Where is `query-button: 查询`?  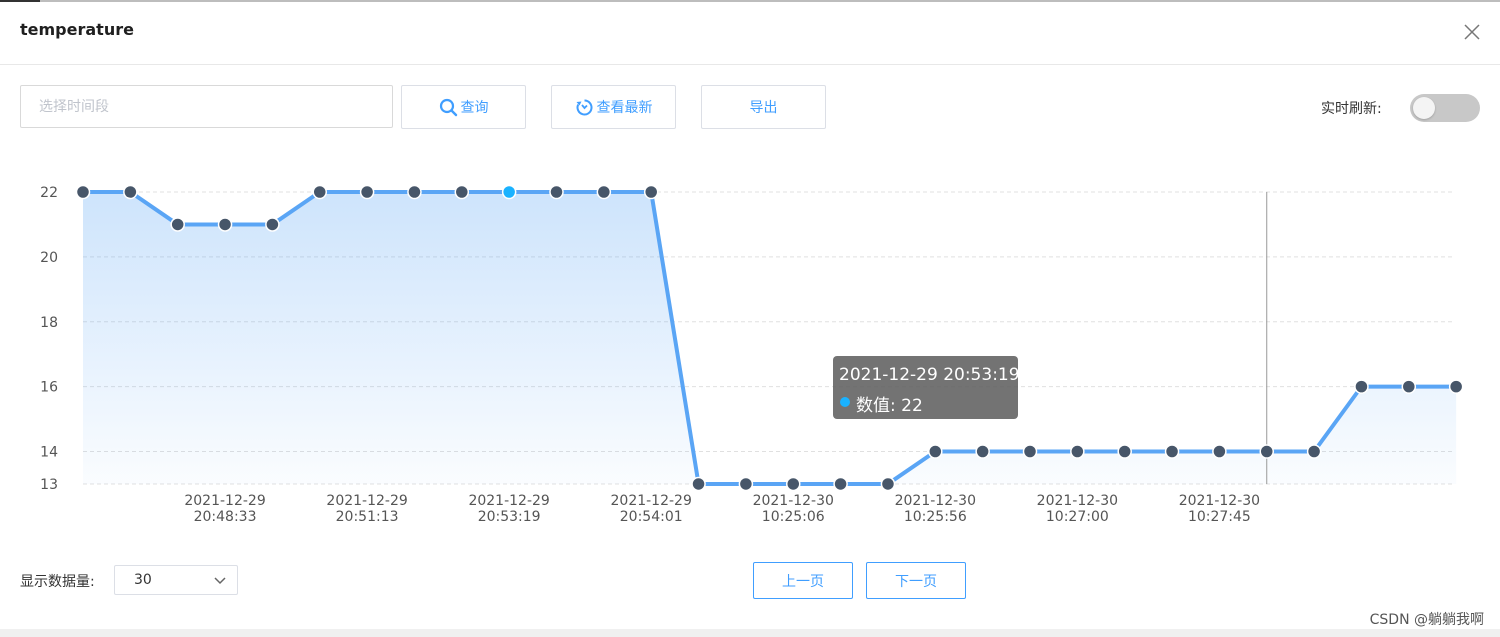
query-button: 查询 is located at coordinates (463, 107).